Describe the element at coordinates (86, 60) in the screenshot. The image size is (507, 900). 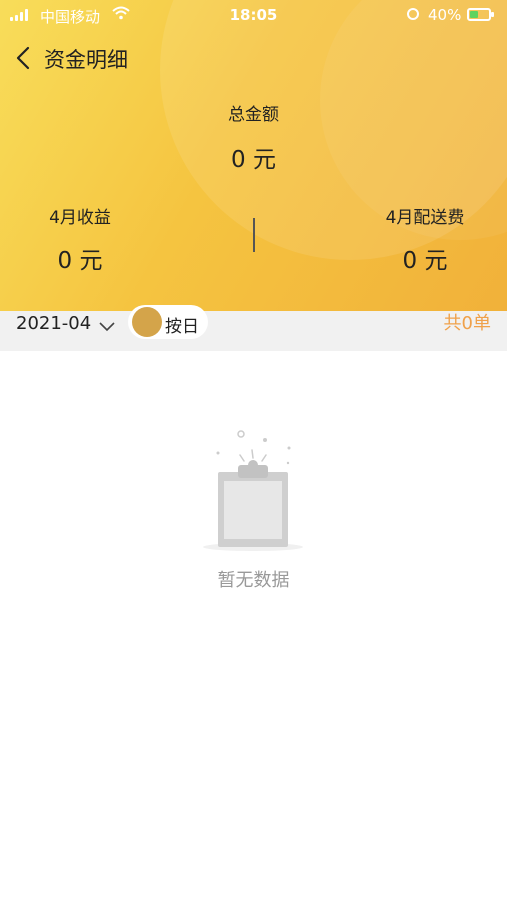
I see `page-title: 资金明细` at that location.